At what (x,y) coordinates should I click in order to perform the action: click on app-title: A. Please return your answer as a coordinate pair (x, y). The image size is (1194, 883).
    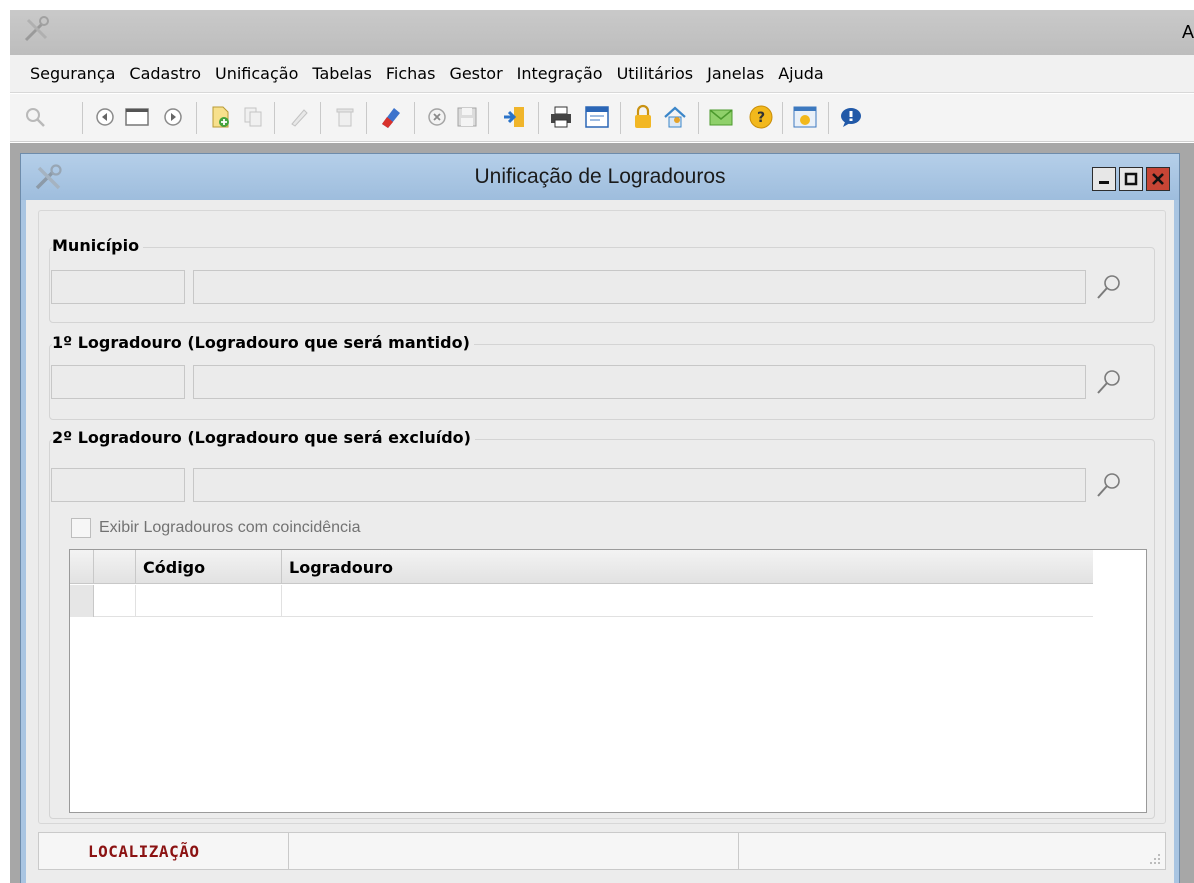
    Looking at the image, I should click on (1187, 32).